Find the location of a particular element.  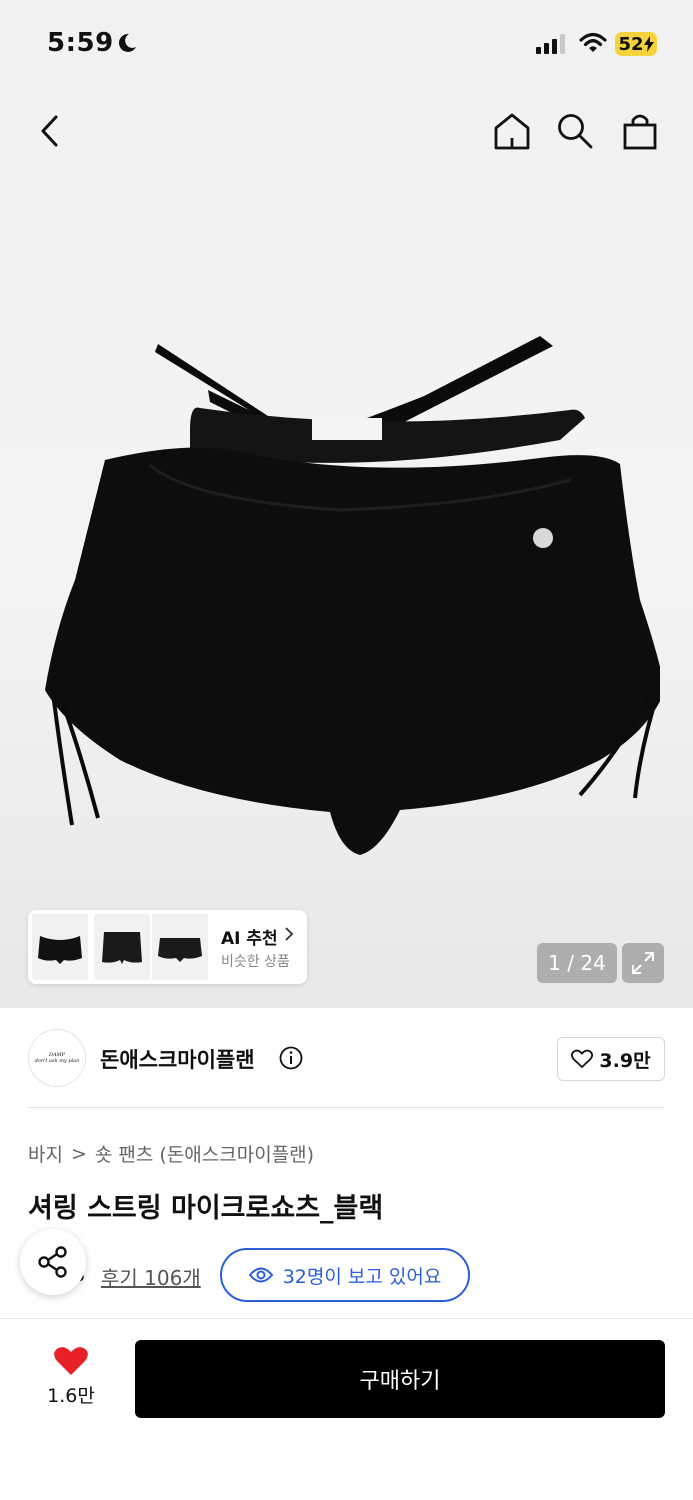

brand-like-button: 3.9만 is located at coordinates (611, 1059).